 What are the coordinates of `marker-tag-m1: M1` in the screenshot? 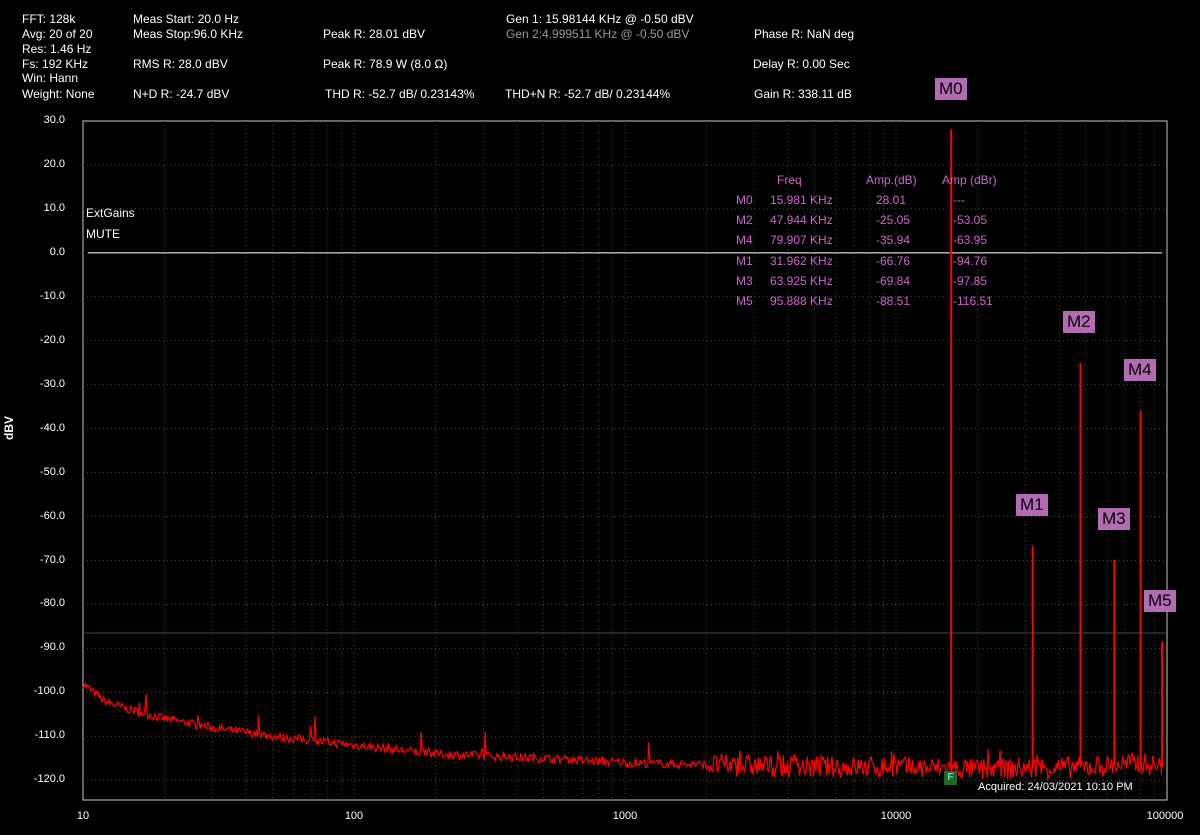 It's located at (1032, 505).